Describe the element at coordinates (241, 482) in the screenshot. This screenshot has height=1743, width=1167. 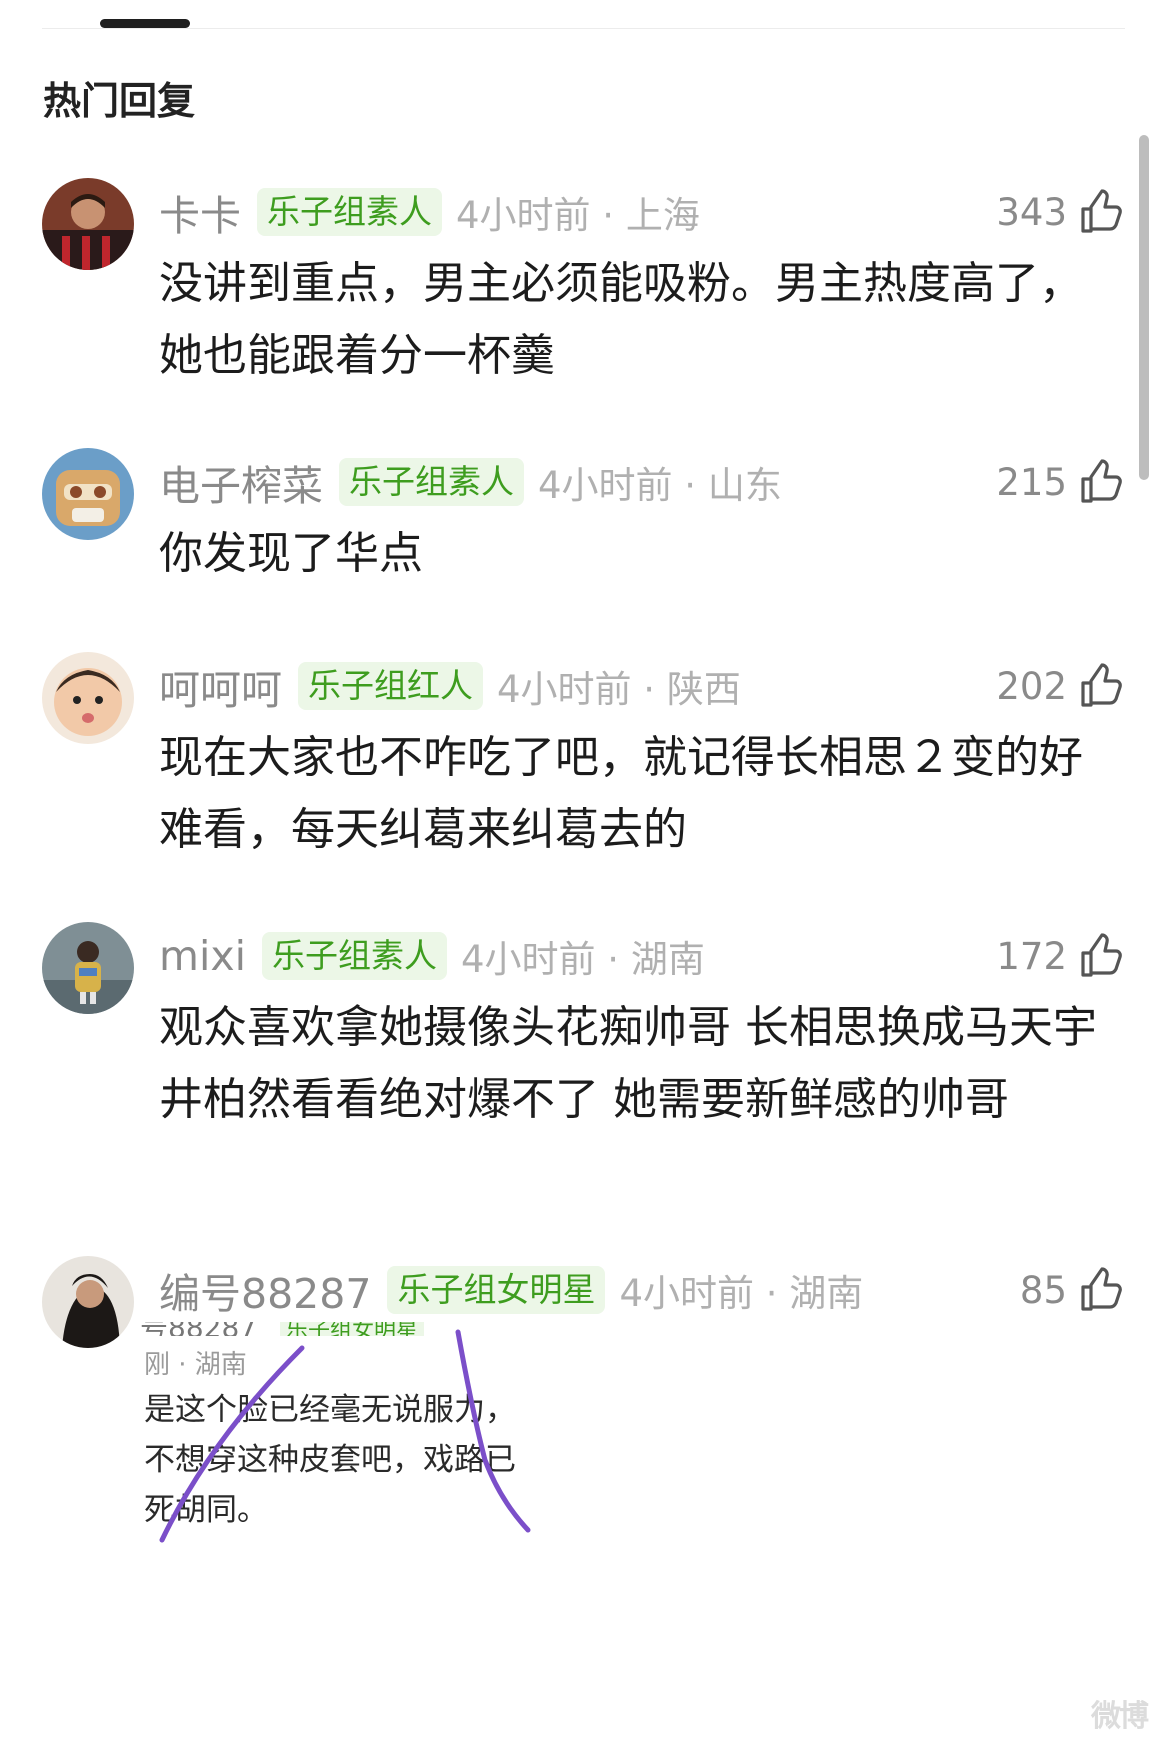
I see `username: 电子榨菜` at that location.